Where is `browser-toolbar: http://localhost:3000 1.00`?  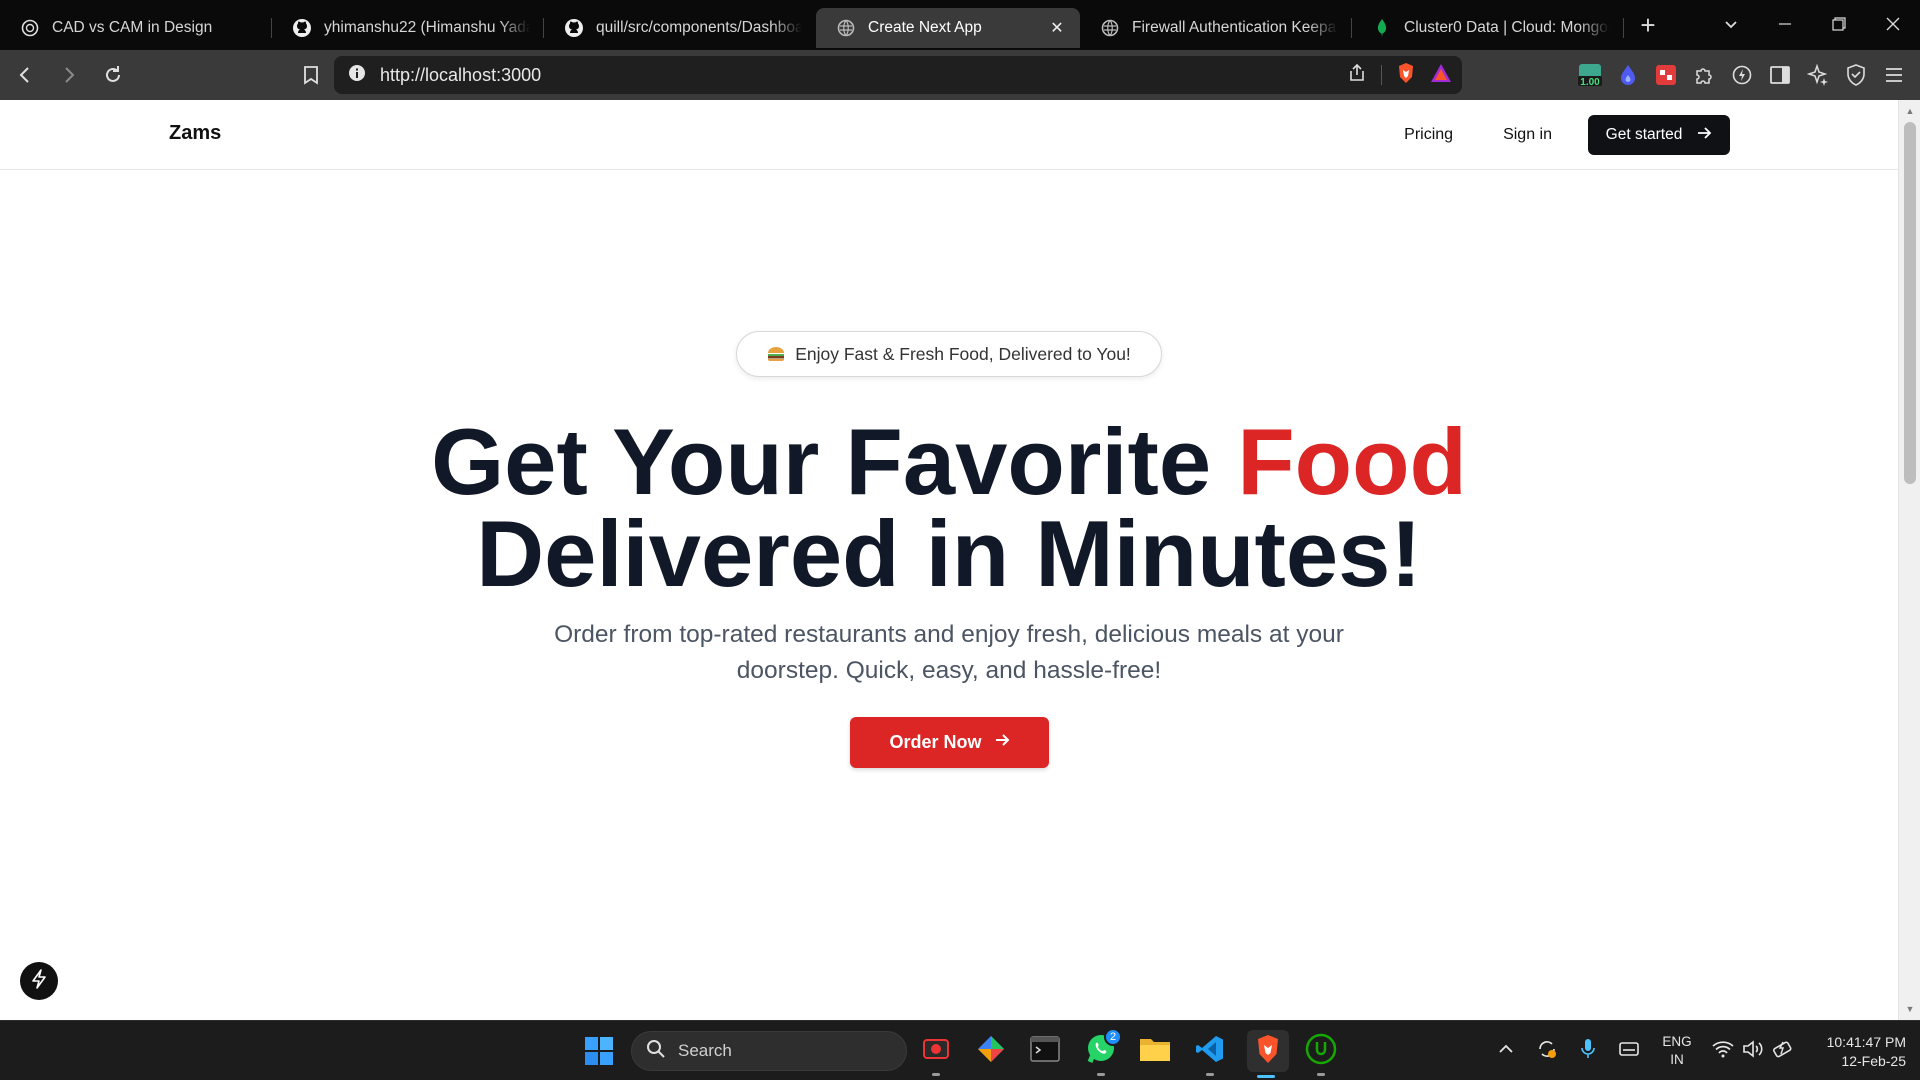 browser-toolbar: http://localhost:3000 1.00 is located at coordinates (960, 75).